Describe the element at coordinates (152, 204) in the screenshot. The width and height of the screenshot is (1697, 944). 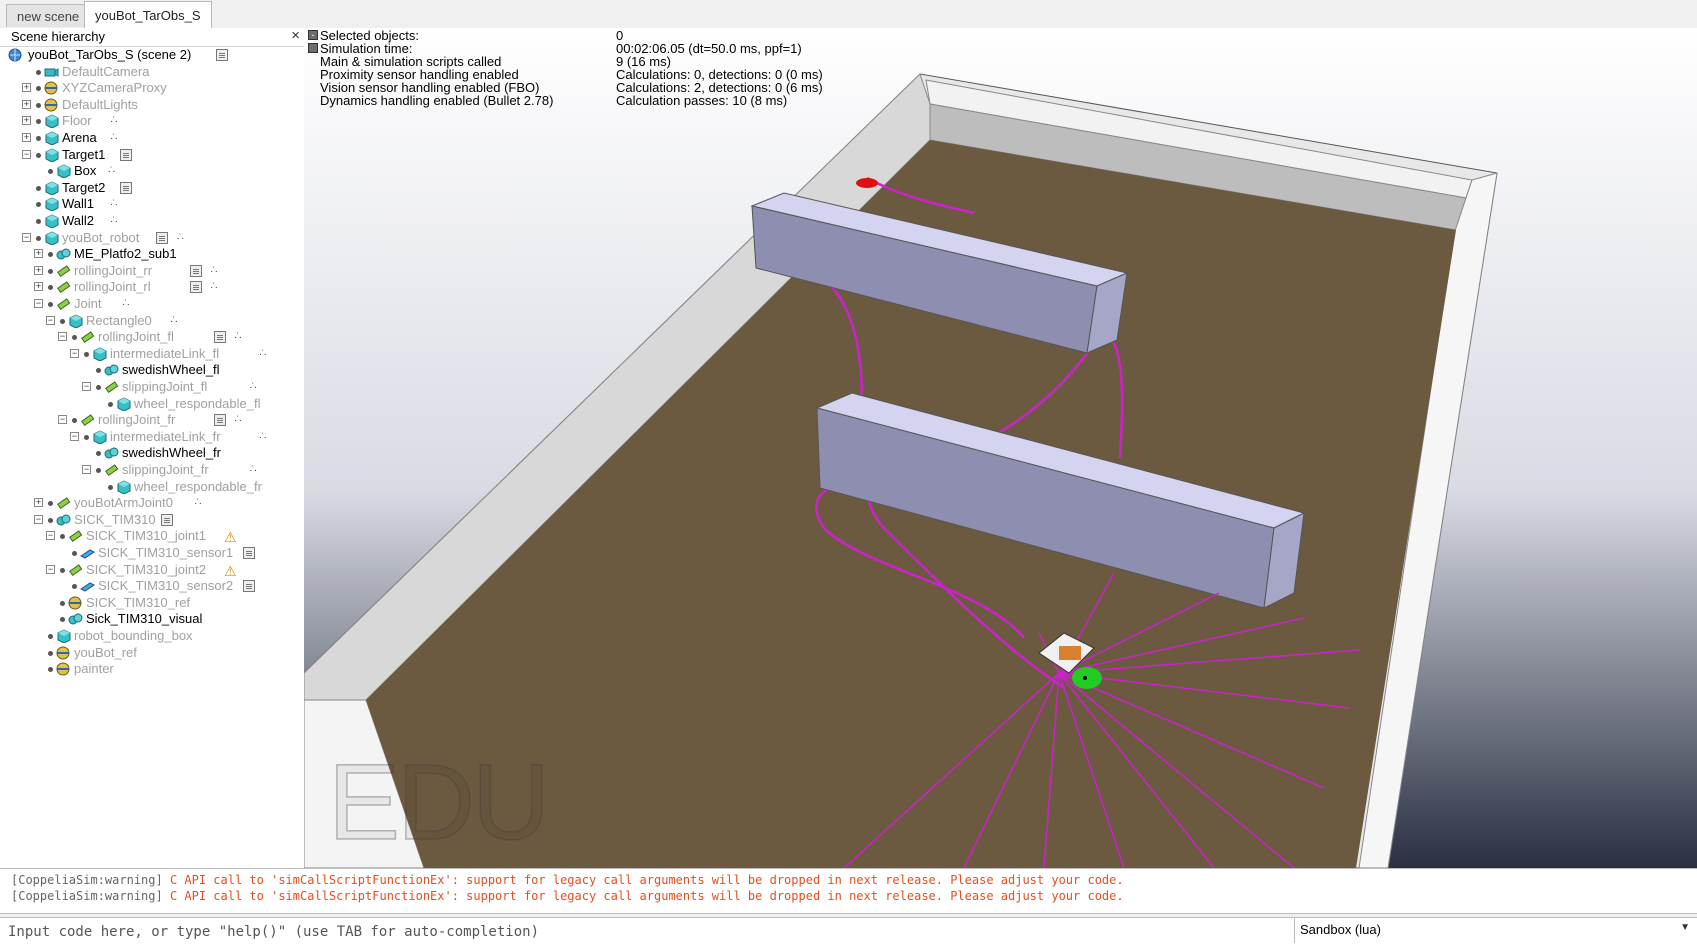
I see `tree-item: Wall1 ·˙·` at that location.